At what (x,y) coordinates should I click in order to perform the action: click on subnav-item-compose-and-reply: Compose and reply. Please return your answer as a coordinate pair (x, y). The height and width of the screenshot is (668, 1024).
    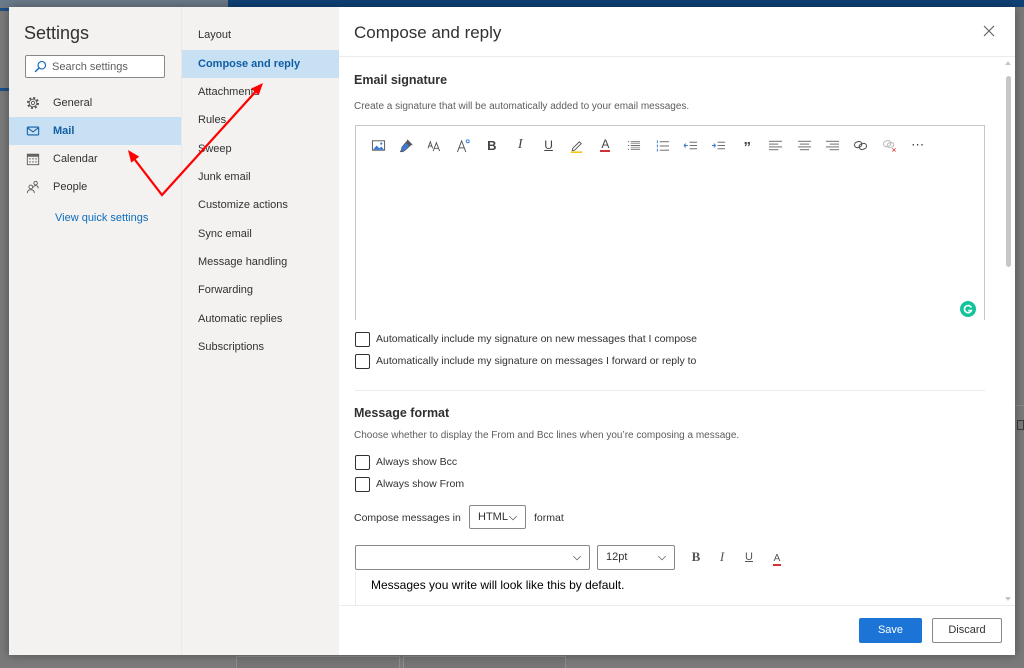
    Looking at the image, I should click on (260, 64).